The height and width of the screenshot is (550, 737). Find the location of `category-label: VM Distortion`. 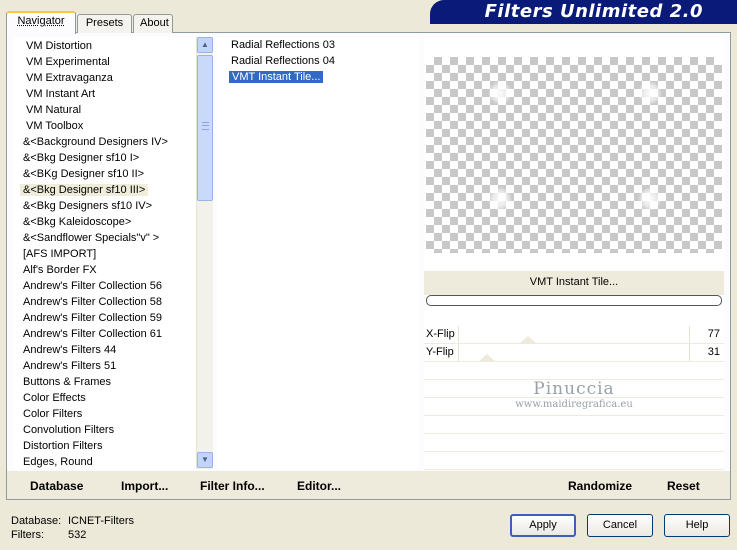

category-label: VM Distortion is located at coordinates (59, 46).